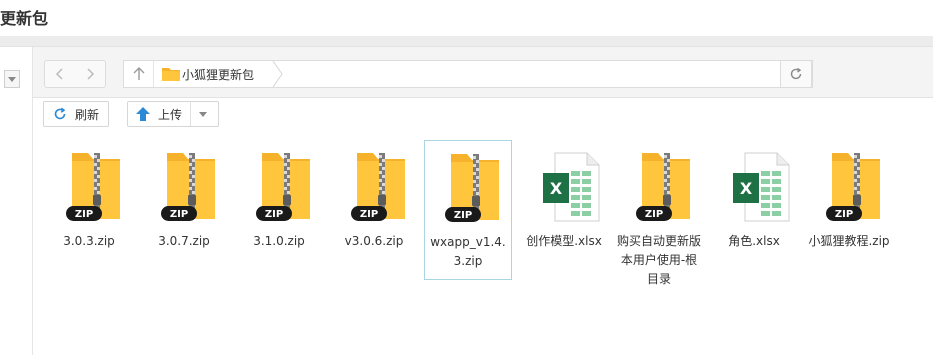 This screenshot has height=355, width=933. I want to click on refresh-icon, so click(60, 113).